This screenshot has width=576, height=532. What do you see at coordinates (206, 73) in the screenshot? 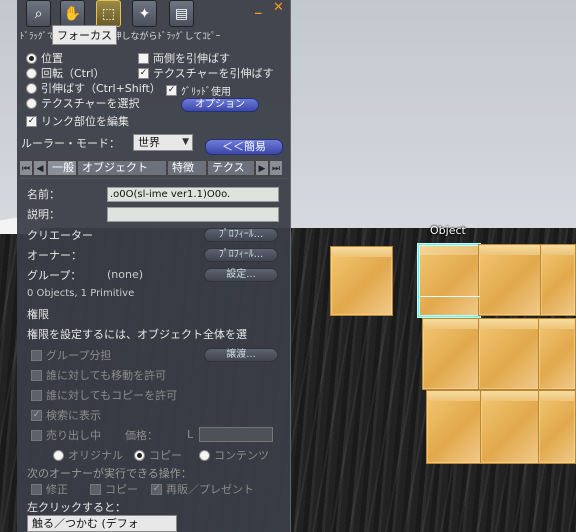
I see `stretch-textures-checkbox: ✓ テクスチャーを引伸ばす` at bounding box center [206, 73].